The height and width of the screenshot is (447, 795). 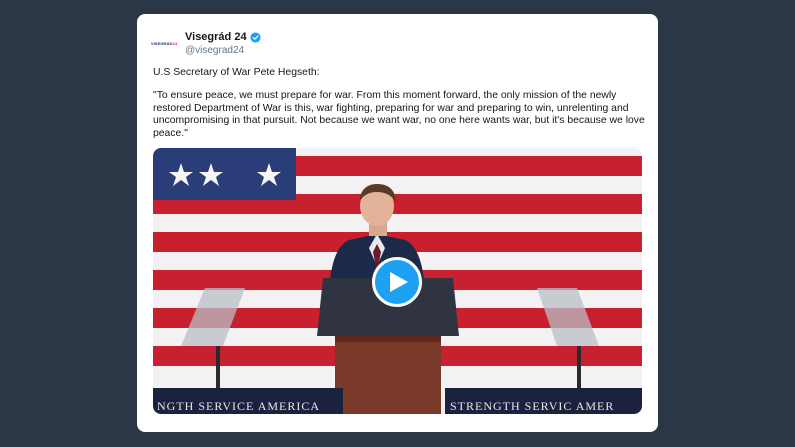 I want to click on author-handle: @visegrad24, so click(x=214, y=50).